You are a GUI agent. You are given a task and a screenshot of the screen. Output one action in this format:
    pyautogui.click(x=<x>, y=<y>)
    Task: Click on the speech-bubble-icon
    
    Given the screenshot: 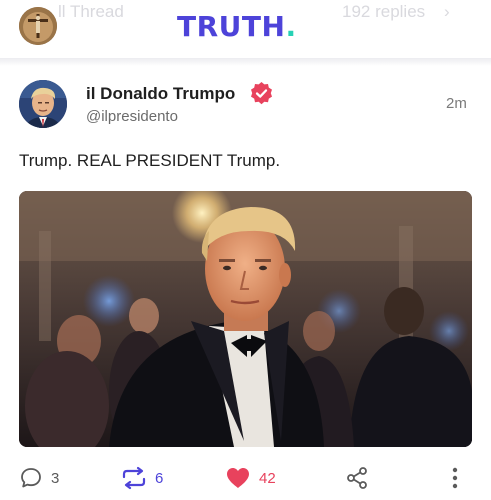 What is the action you would take?
    pyautogui.click(x=31, y=478)
    